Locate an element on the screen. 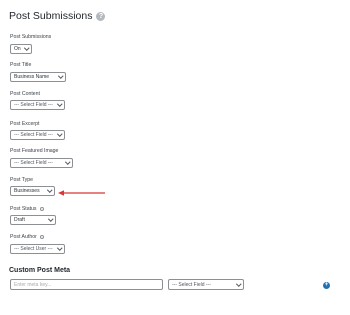 This screenshot has width=350, height=315. meta-field-select: --- Select Field --- is located at coordinates (206, 284).